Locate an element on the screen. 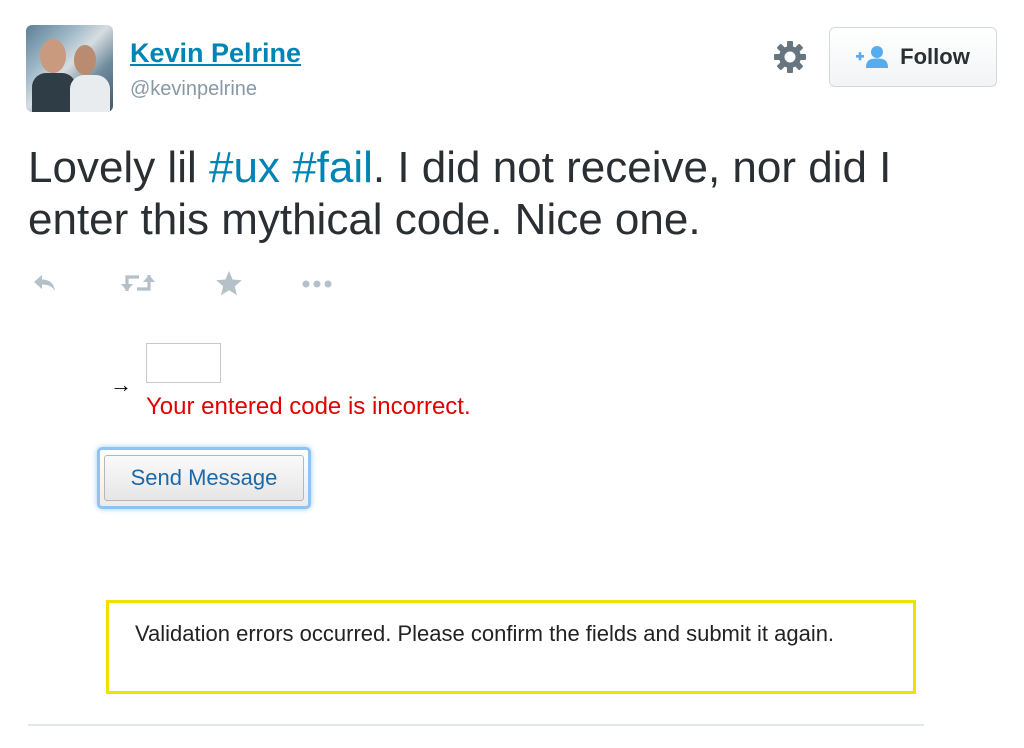 Image resolution: width=1024 pixels, height=748 pixels. avatar is located at coordinates (69, 68).